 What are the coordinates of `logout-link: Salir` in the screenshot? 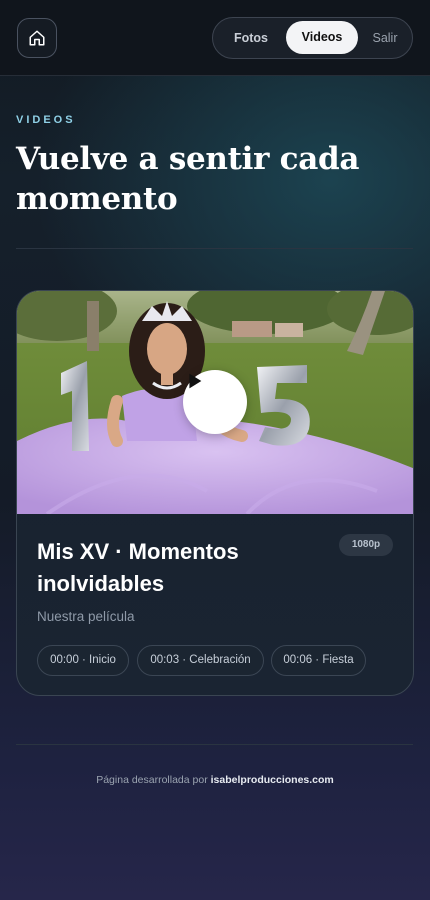 It's located at (385, 38).